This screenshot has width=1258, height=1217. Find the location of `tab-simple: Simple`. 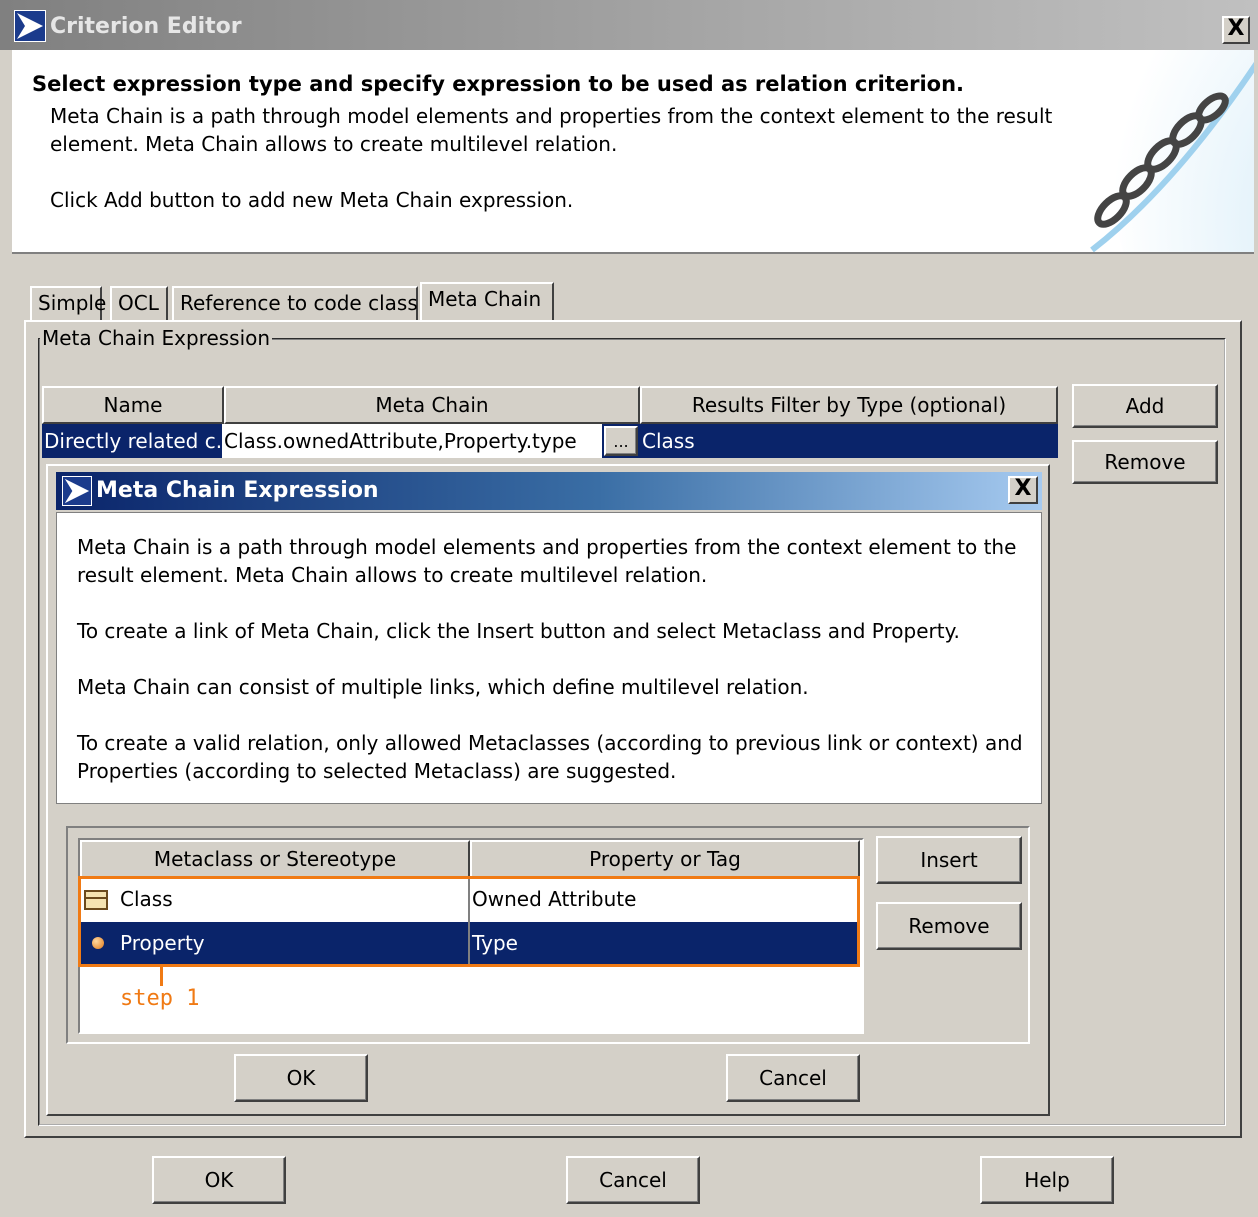

tab-simple: Simple is located at coordinates (68, 303).